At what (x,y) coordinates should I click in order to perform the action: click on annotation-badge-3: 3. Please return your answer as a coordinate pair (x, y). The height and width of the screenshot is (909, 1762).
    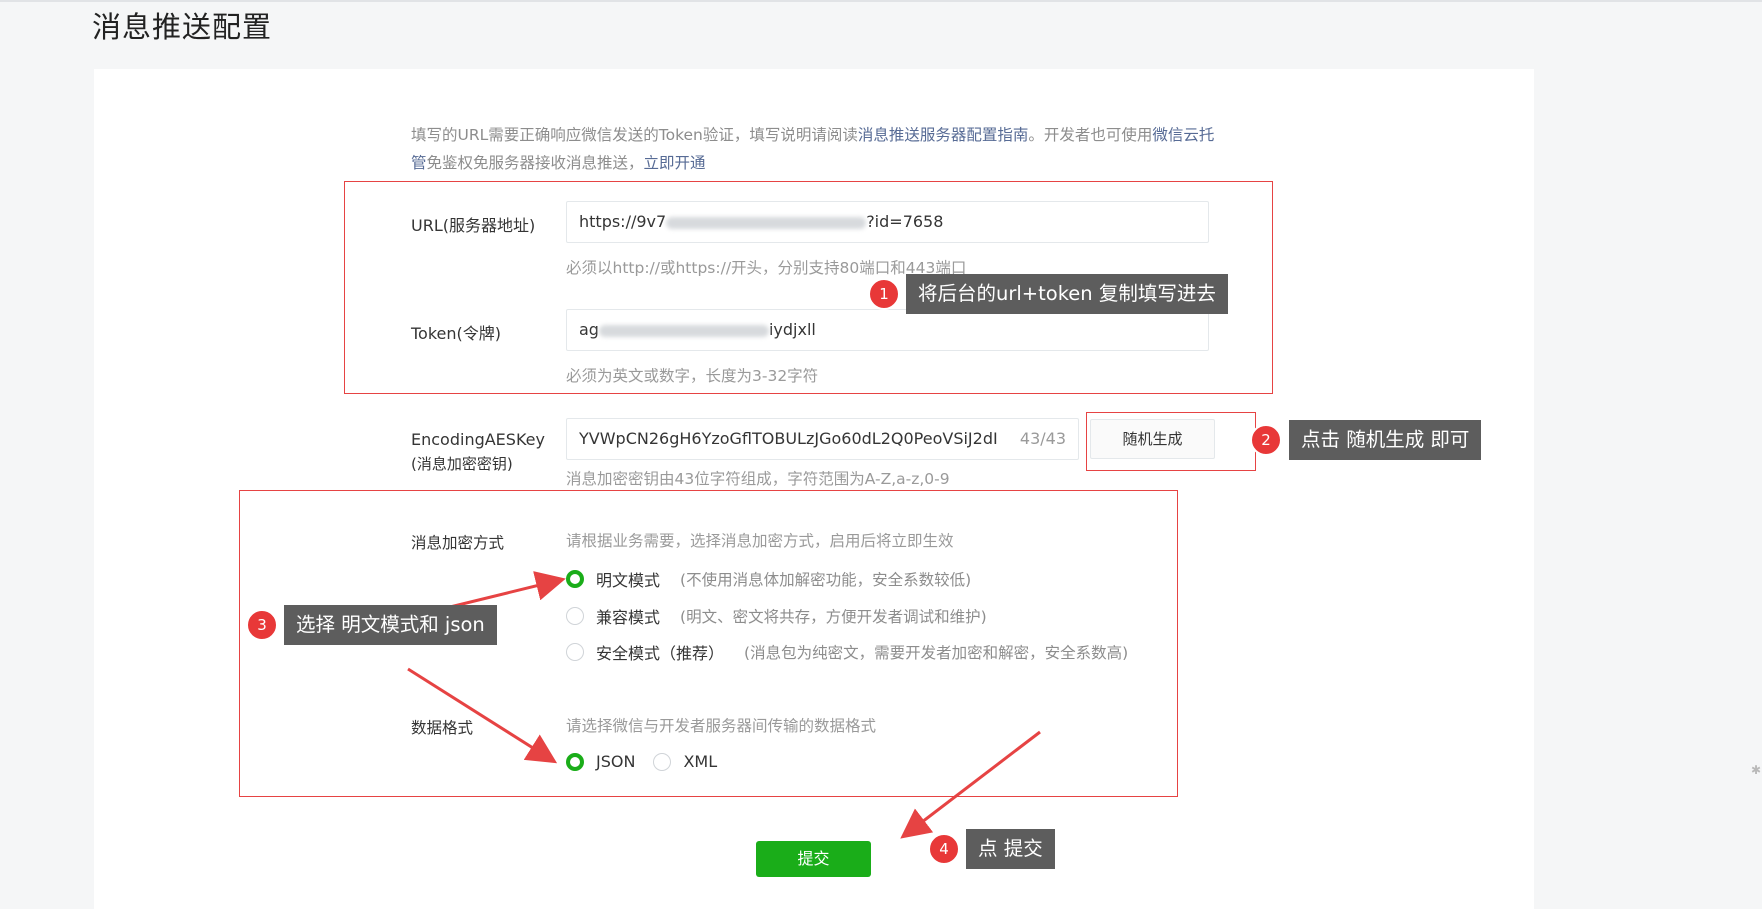
    Looking at the image, I should click on (262, 625).